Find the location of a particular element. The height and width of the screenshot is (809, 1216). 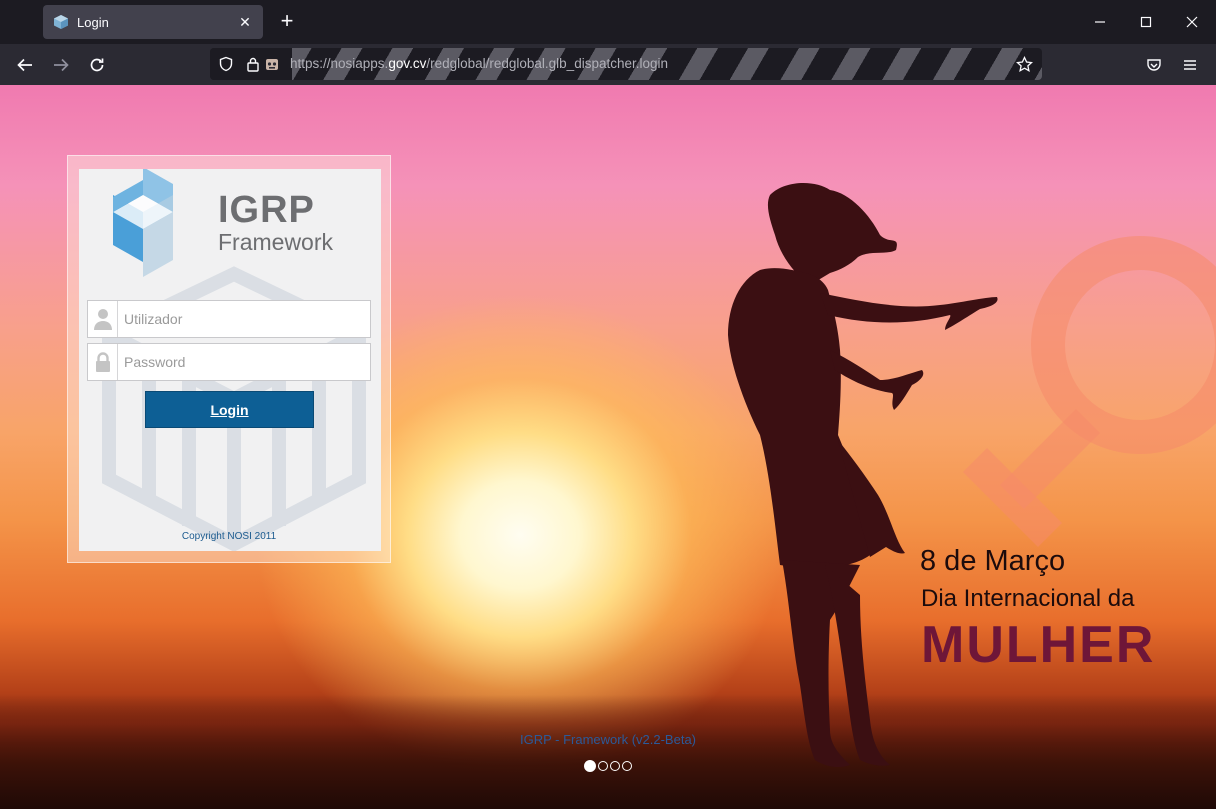

close-icon is located at coordinates (1192, 22).